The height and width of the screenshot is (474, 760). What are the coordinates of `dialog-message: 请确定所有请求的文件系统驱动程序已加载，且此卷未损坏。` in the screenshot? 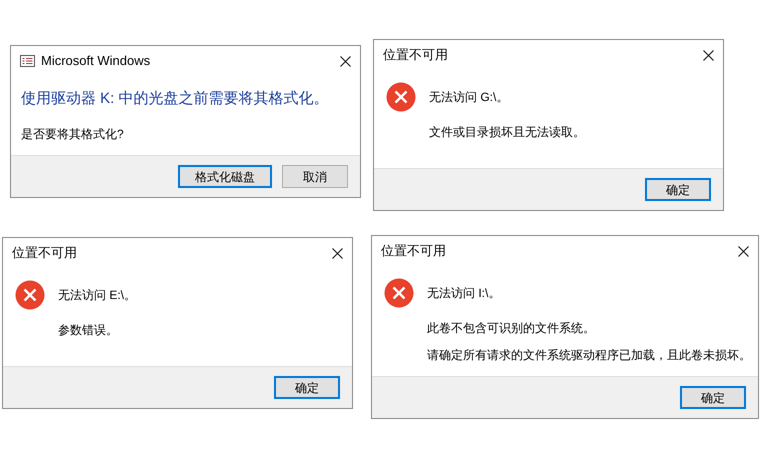 It's located at (589, 355).